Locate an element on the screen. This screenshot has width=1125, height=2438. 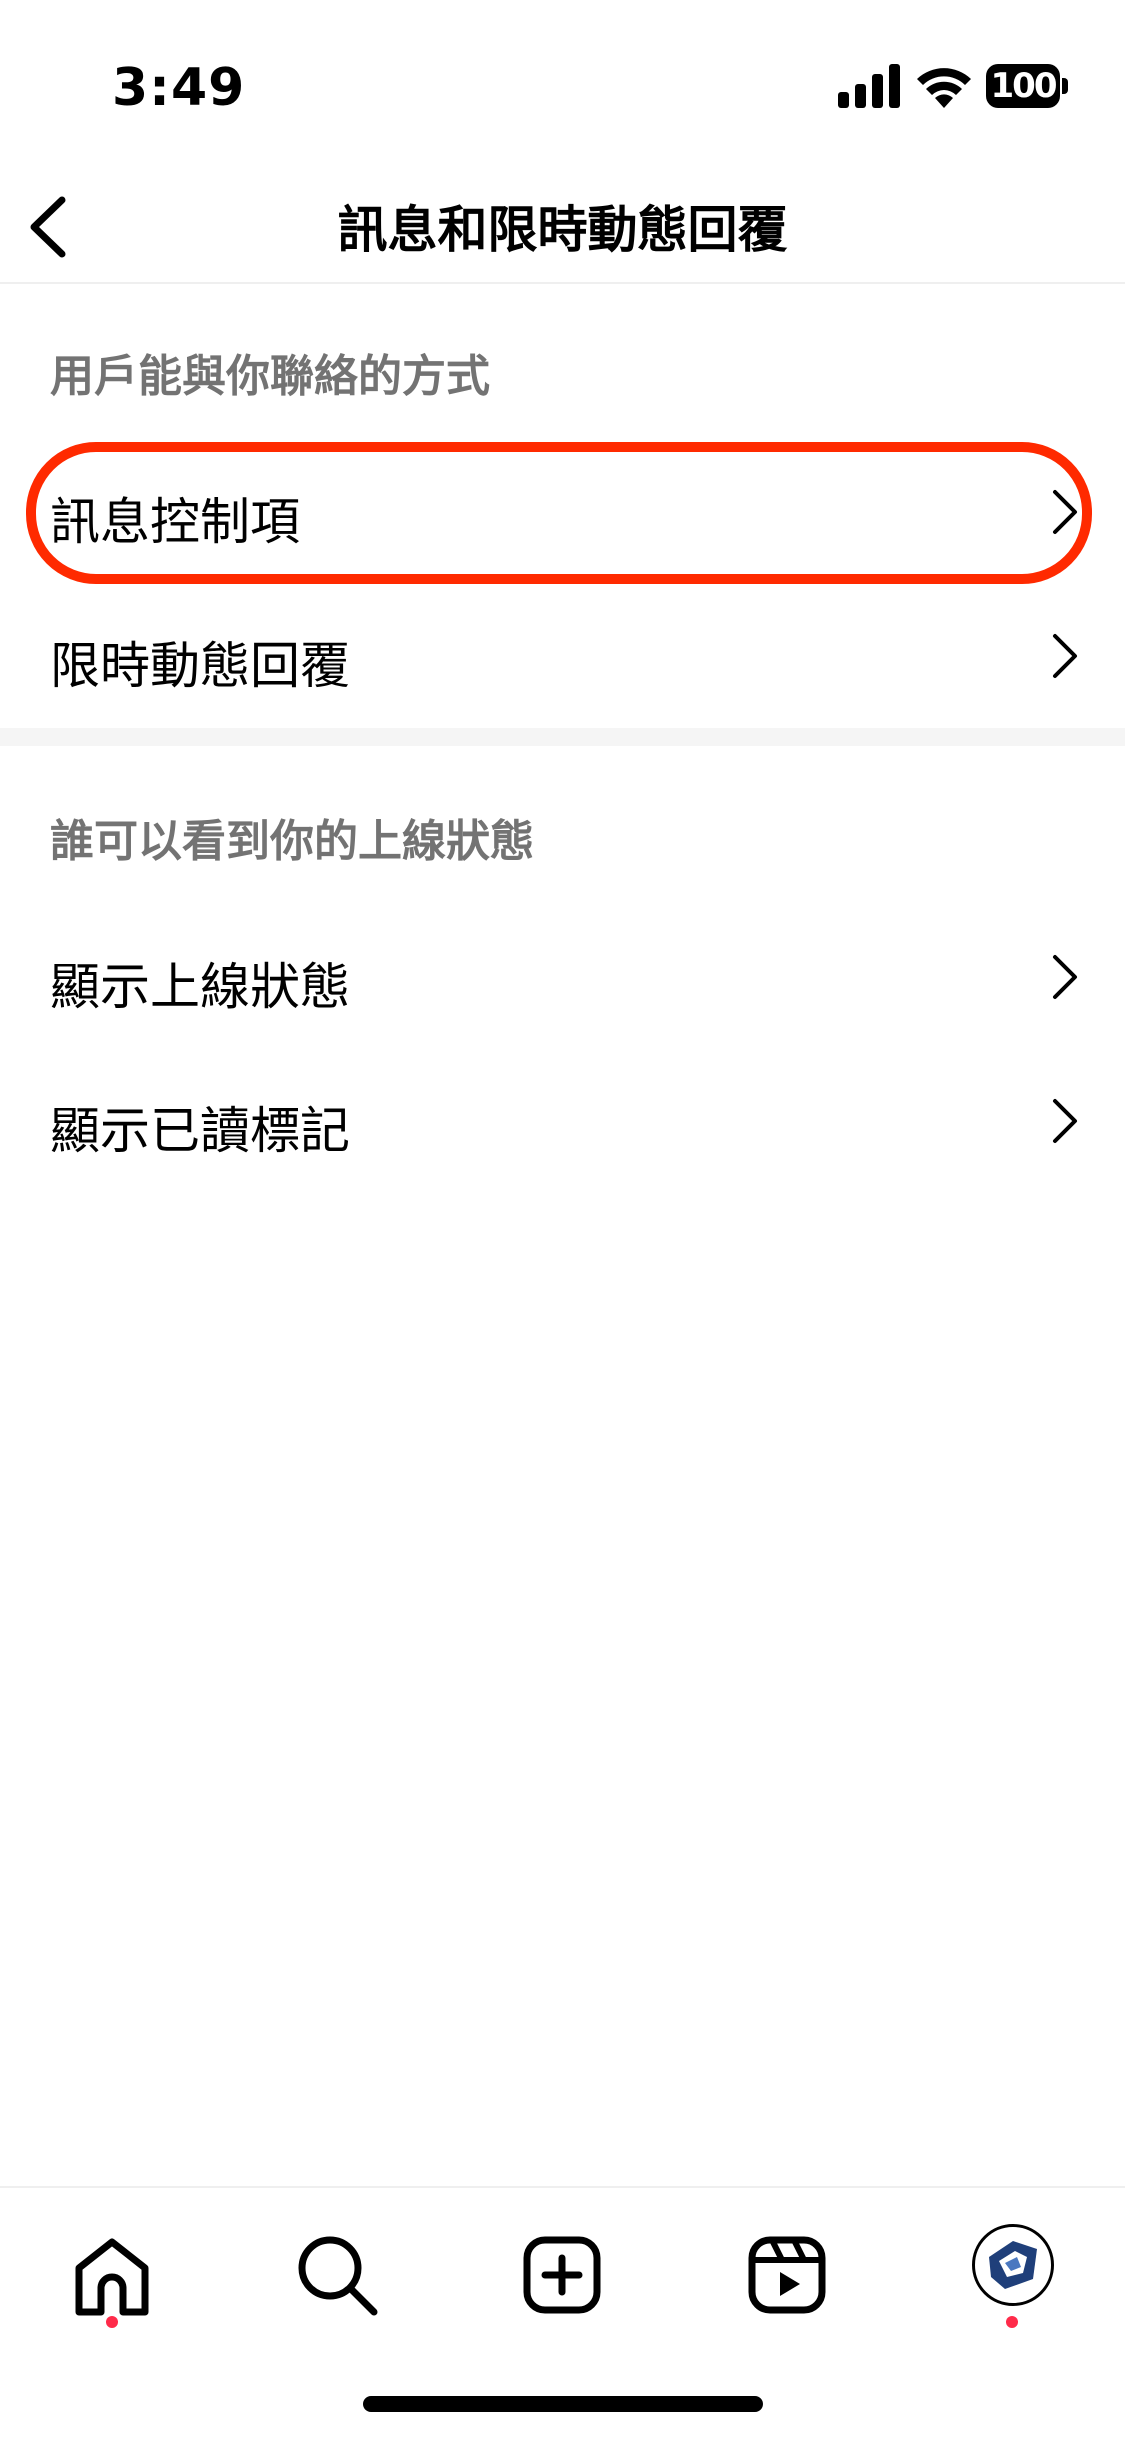
story-replies-row: 限時動態回覆 is located at coordinates (562, 656).